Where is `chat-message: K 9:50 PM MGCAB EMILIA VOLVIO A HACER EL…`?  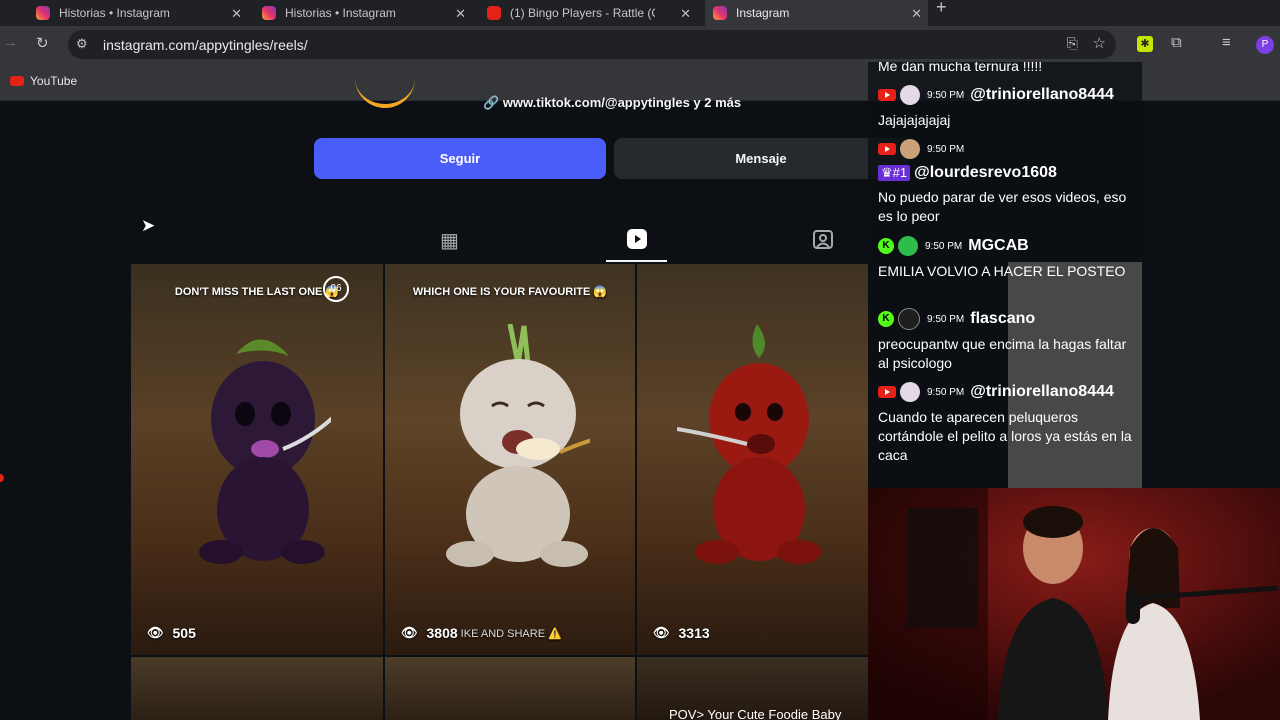
chat-message: K 9:50 PM MGCAB EMILIA VOLVIO A HACER EL… is located at coordinates (1009, 258).